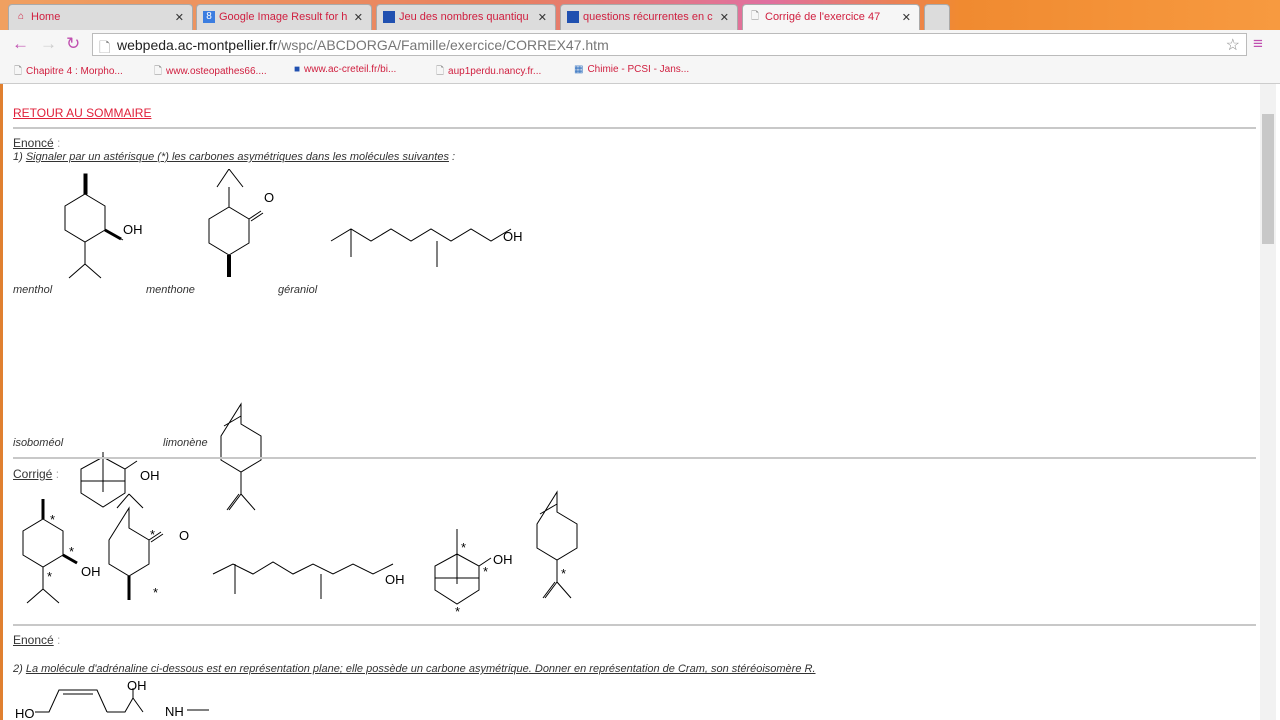 This screenshot has height=720, width=1280. I want to click on home-icon: ⌂, so click(21, 16).